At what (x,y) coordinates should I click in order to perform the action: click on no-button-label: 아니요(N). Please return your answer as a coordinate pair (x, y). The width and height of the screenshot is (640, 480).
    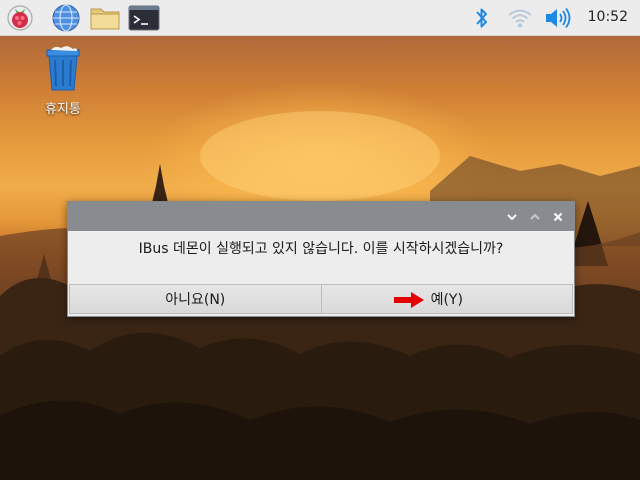
    Looking at the image, I should click on (195, 300).